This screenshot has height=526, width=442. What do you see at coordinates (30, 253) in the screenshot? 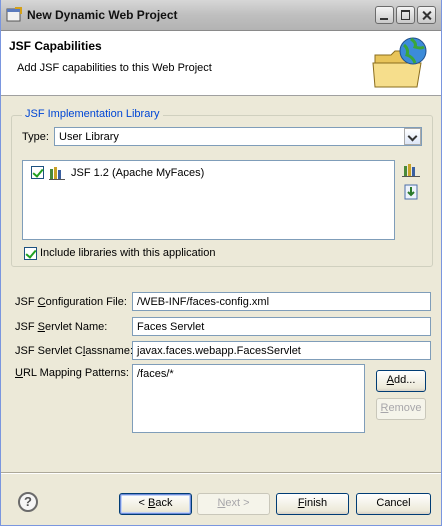
I see `include-libraries-checkbox` at bounding box center [30, 253].